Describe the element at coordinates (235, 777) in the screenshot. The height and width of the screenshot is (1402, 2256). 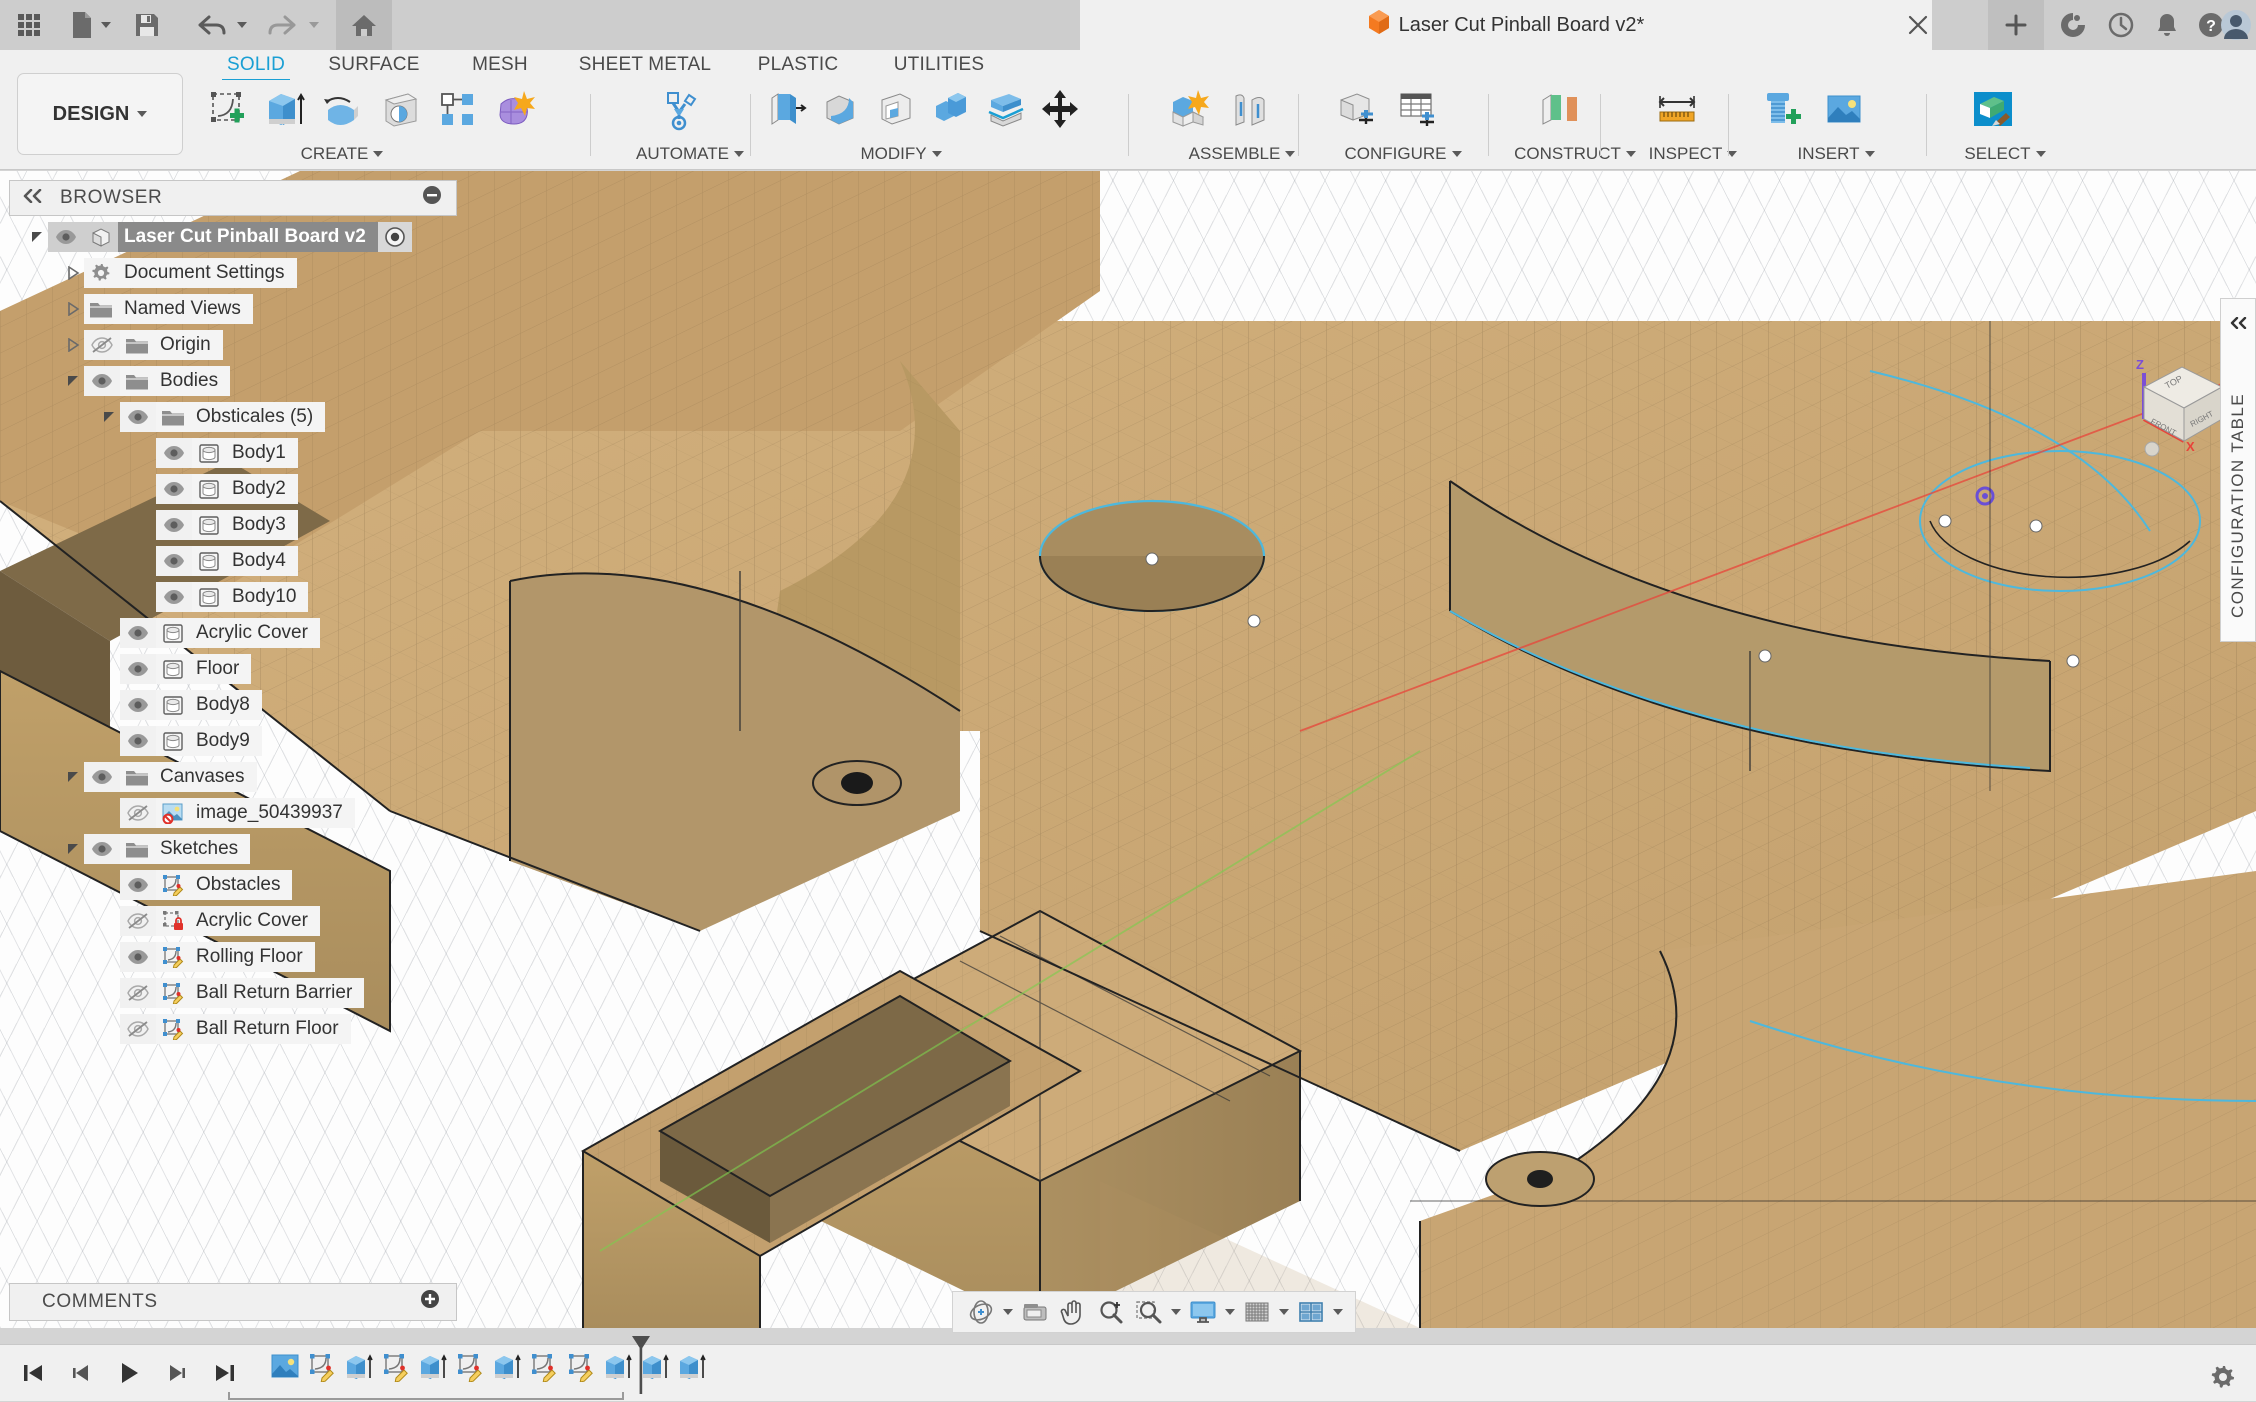
I see `tree-item-canvases: Canvases` at that location.